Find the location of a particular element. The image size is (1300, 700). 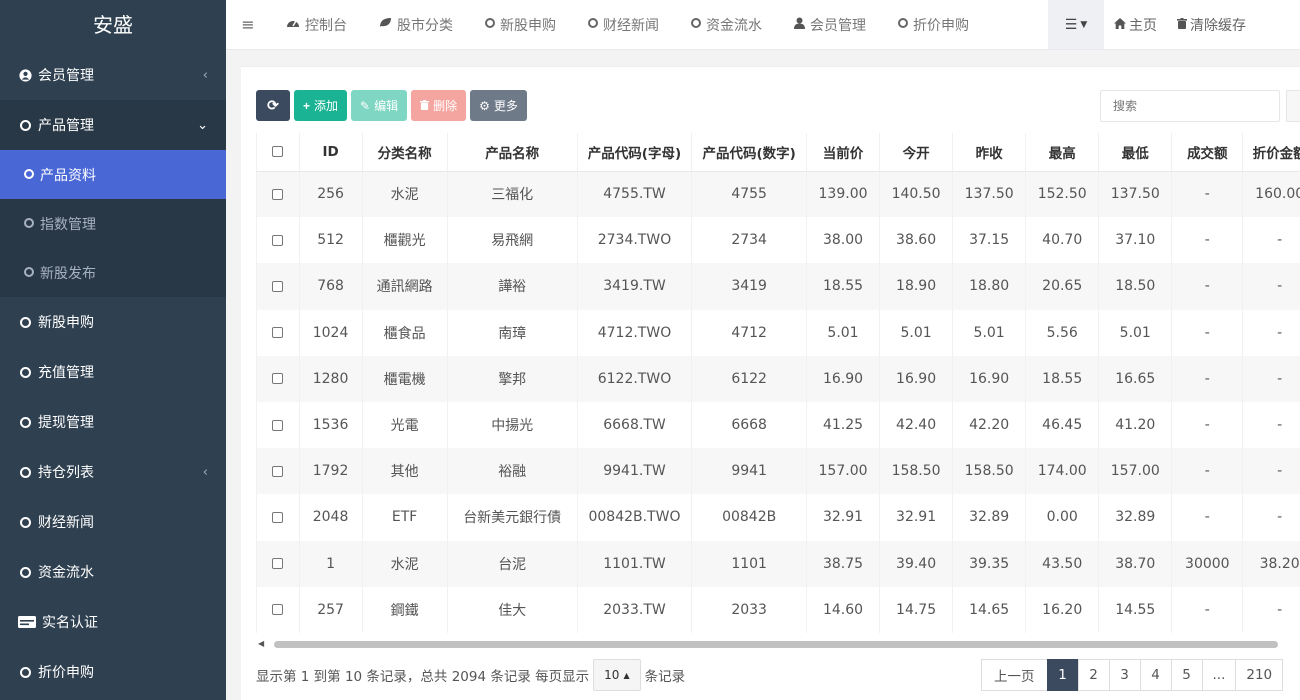

plus-icon: + is located at coordinates (307, 105).